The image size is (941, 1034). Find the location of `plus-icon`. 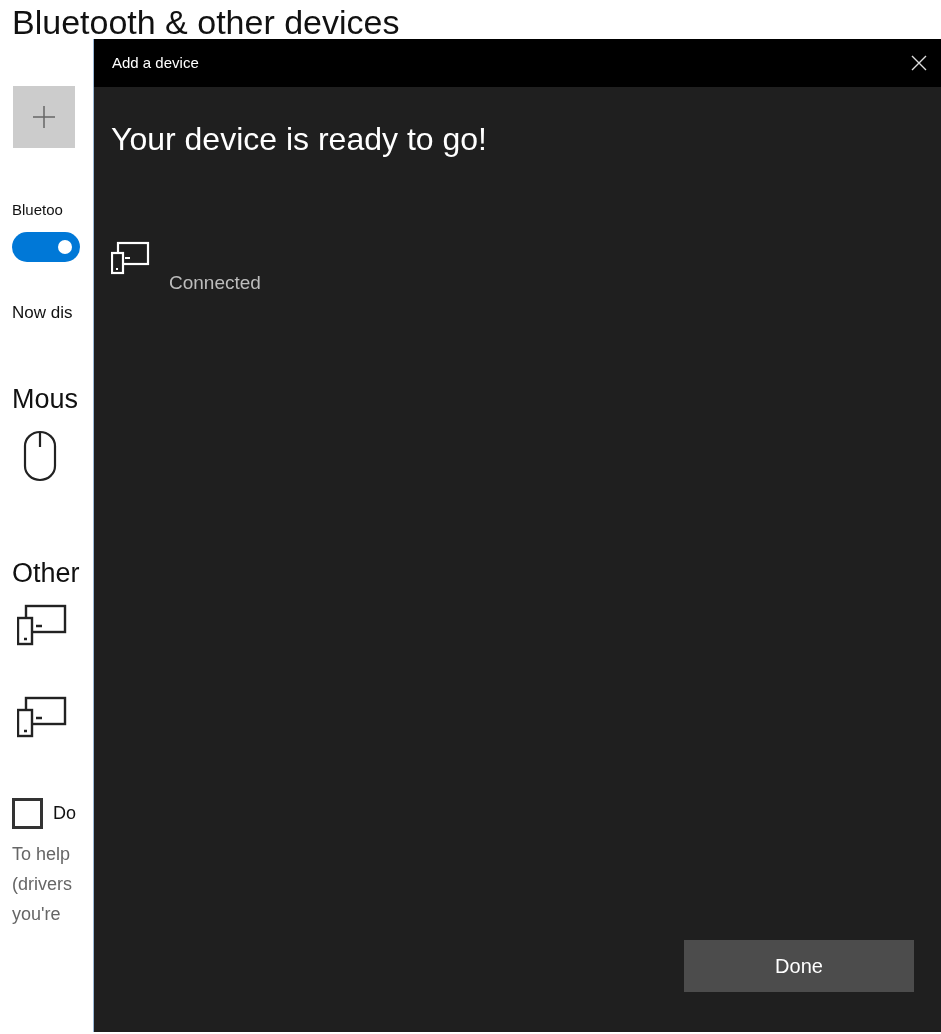

plus-icon is located at coordinates (44, 117).